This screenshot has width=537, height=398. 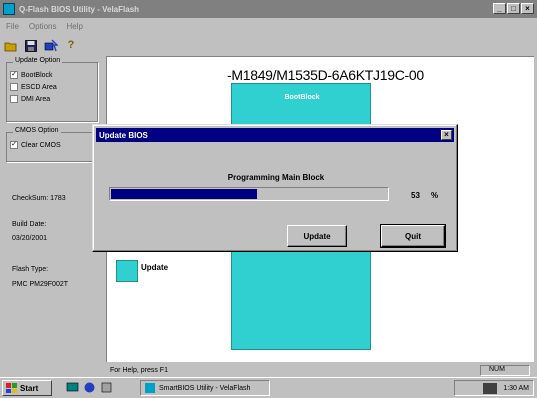 What do you see at coordinates (321, 370) in the screenshot?
I see `status-bar: For Help, press F1 NUM` at bounding box center [321, 370].